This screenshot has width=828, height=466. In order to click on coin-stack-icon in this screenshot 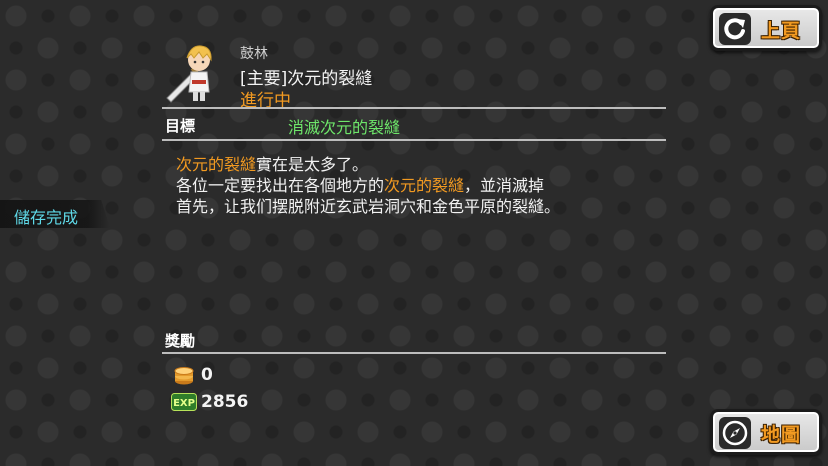, I will do `click(184, 375)`.